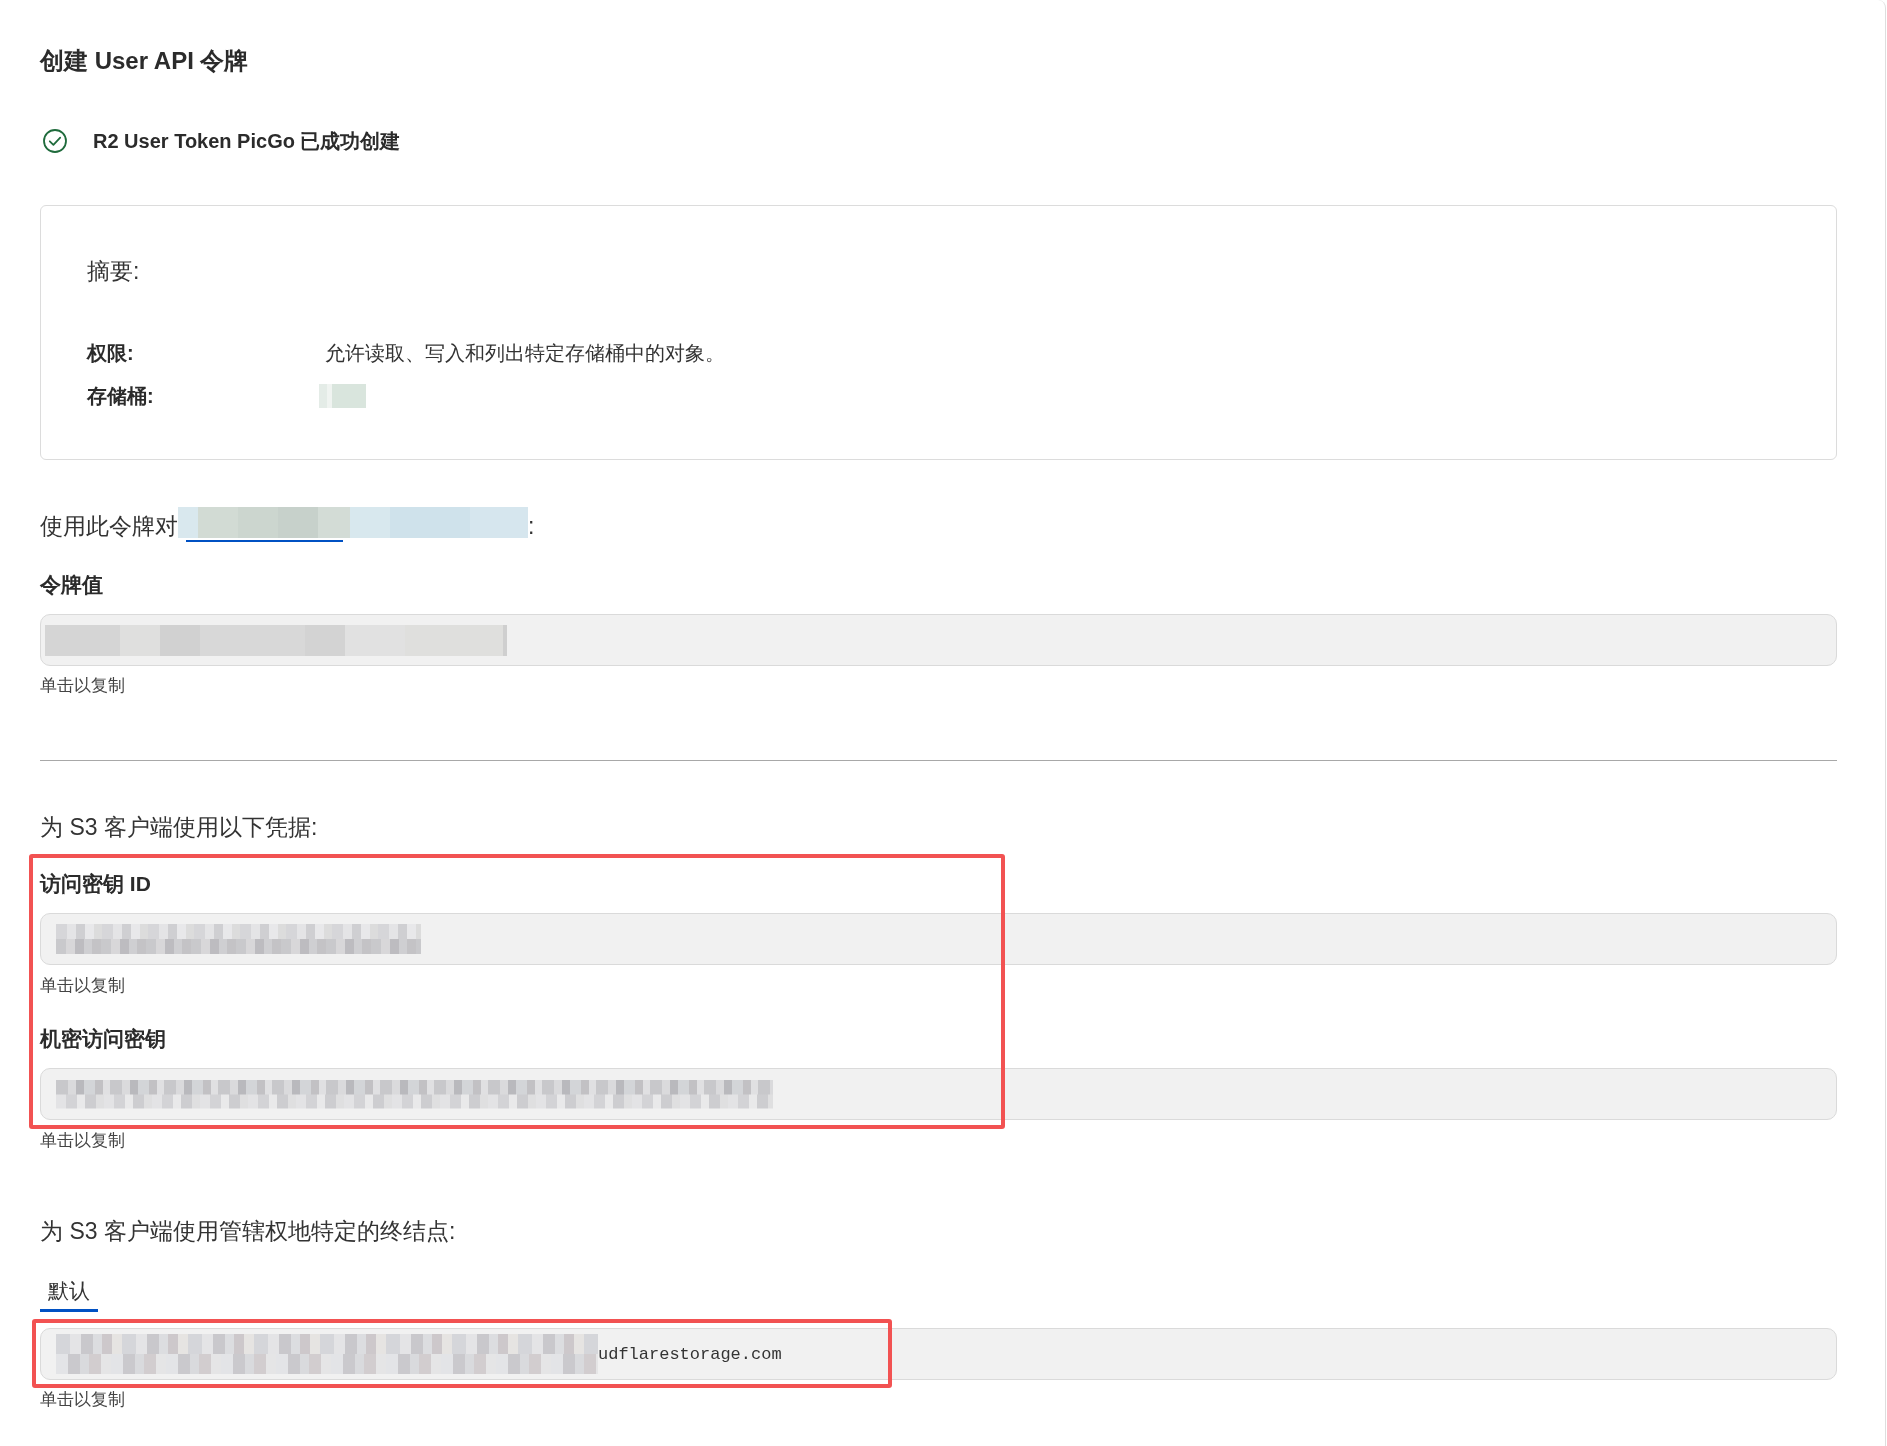  What do you see at coordinates (531, 526) in the screenshot?
I see `usage-suffix: :` at bounding box center [531, 526].